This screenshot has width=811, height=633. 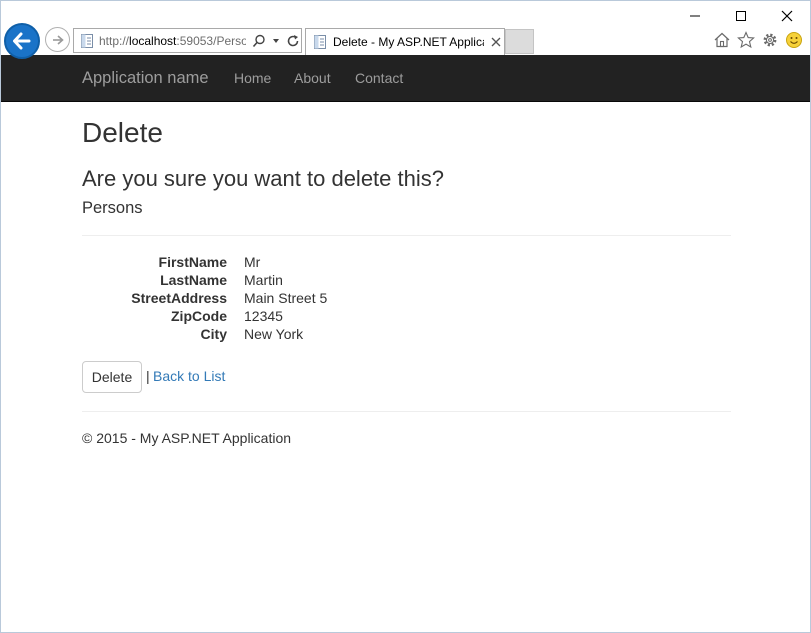 I want to click on detail-label: ZipCode, so click(x=199, y=316).